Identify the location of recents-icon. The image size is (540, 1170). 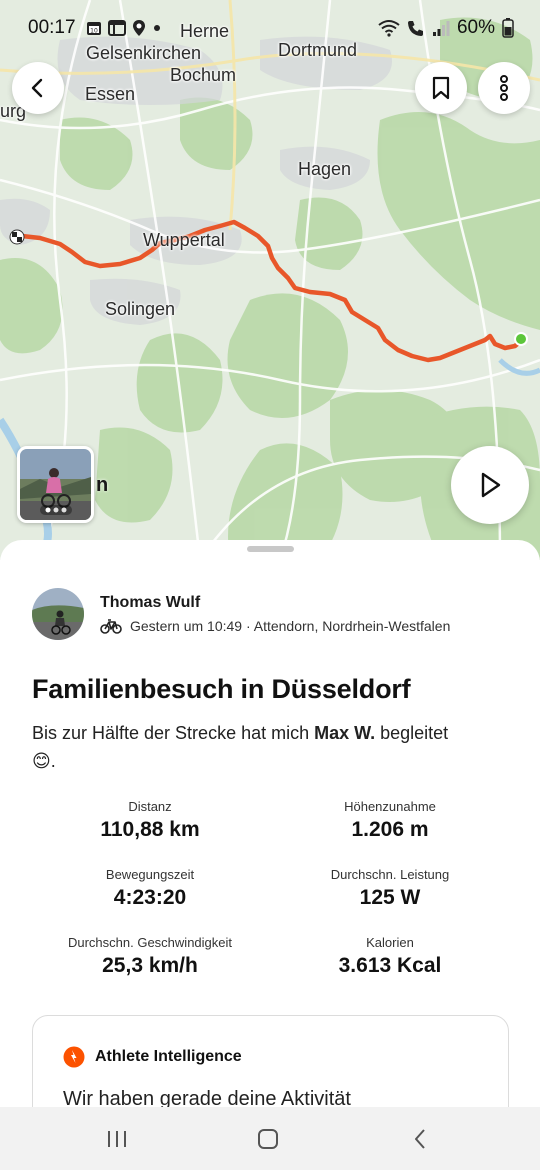
(117, 1139).